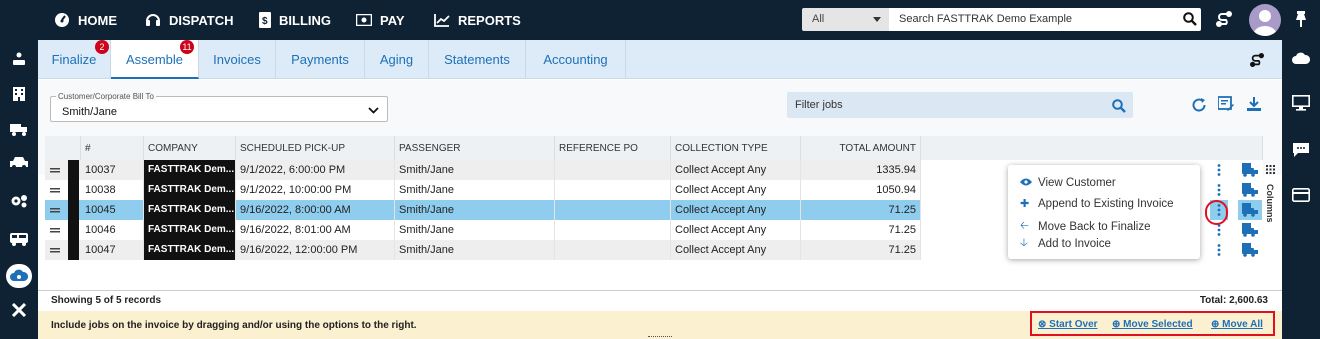 The width and height of the screenshot is (1320, 339). What do you see at coordinates (19, 276) in the screenshot?
I see `cloud-sync-icon` at bounding box center [19, 276].